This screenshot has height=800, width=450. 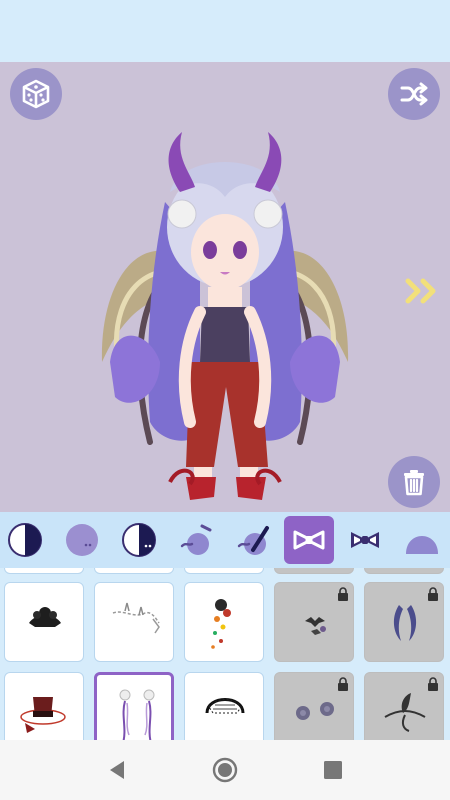 I want to click on tab-bow-tie, so click(x=365, y=540).